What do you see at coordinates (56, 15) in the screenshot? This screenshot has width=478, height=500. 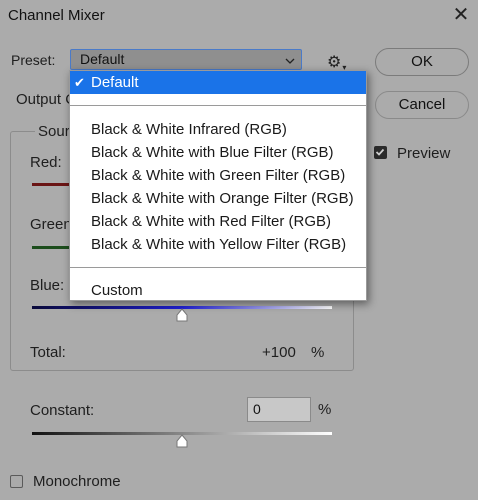 I see `window-title: Channel Mixer` at bounding box center [56, 15].